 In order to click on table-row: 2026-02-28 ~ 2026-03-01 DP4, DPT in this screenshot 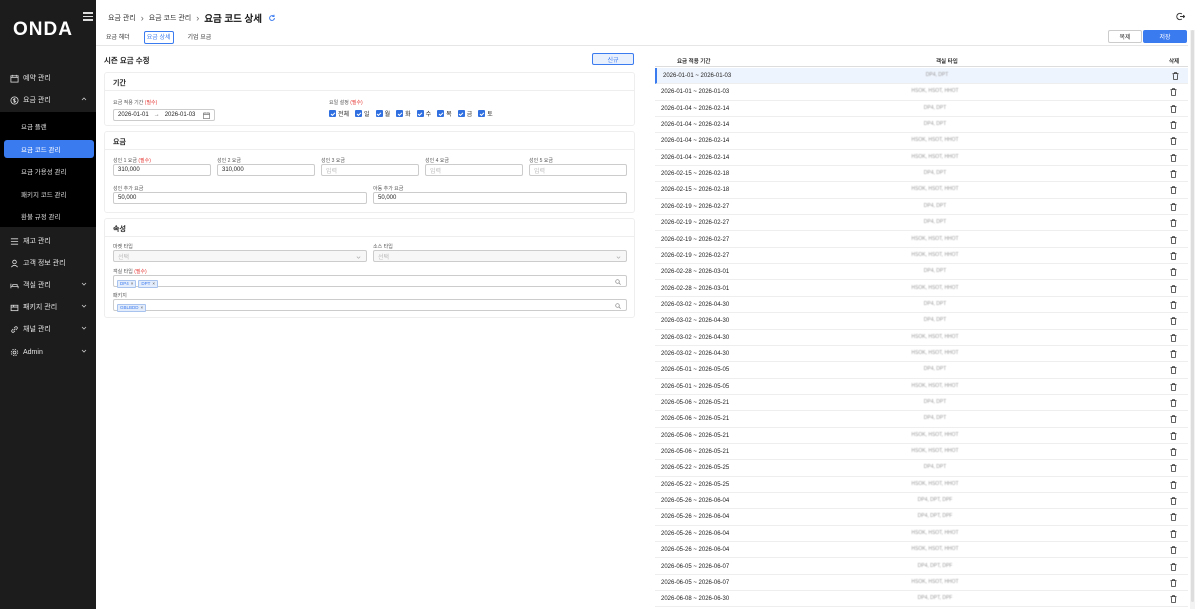, I will do `click(921, 272)`.